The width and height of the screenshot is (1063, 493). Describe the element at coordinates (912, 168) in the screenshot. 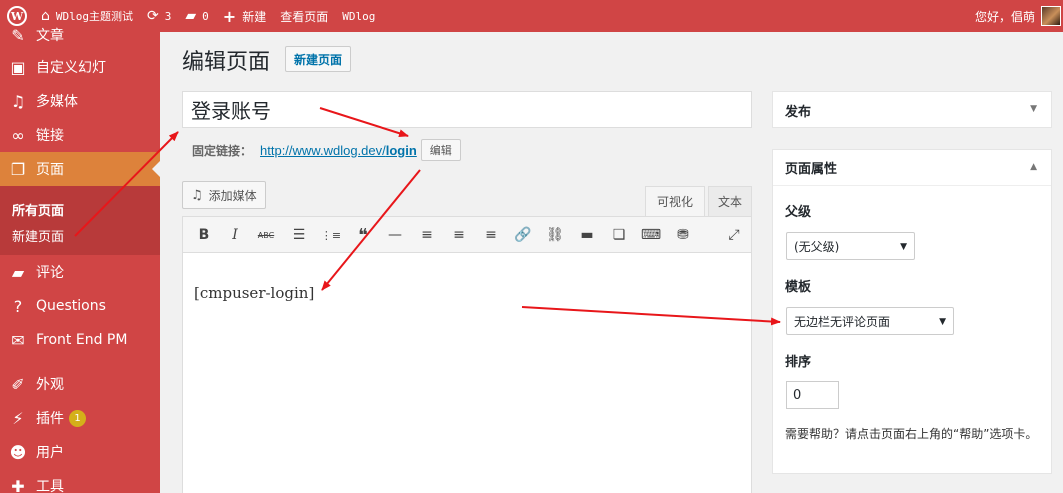

I see `page-attributes-header: 页面属性 ▲` at that location.